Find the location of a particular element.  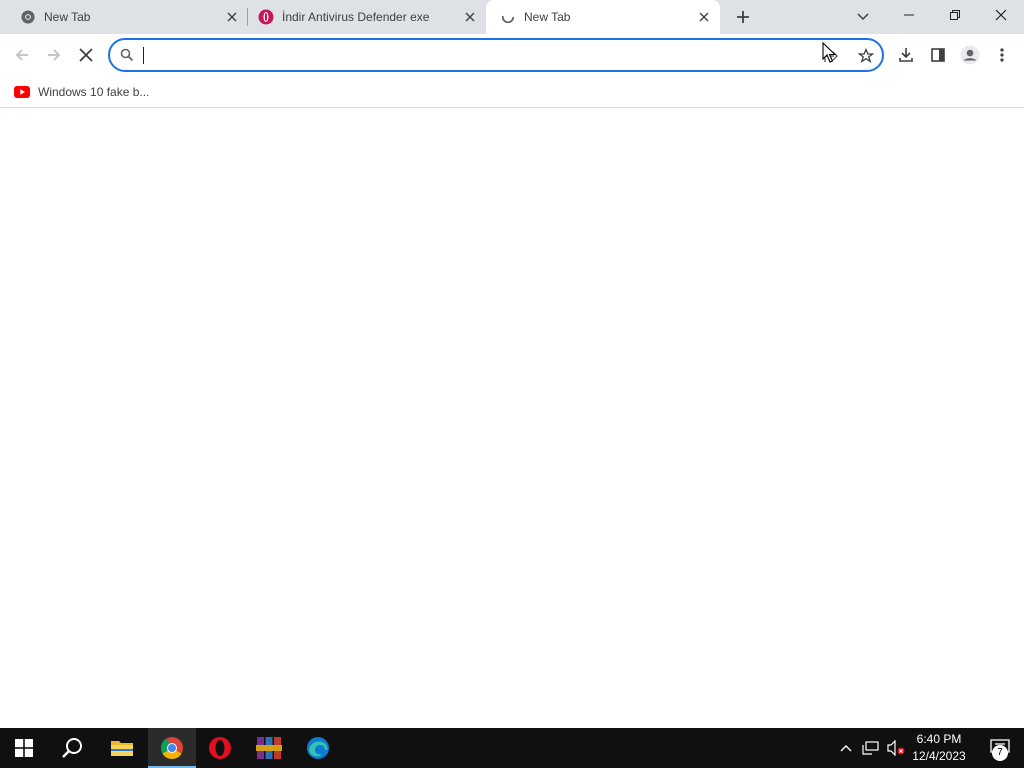

new-tab-button is located at coordinates (743, 17).